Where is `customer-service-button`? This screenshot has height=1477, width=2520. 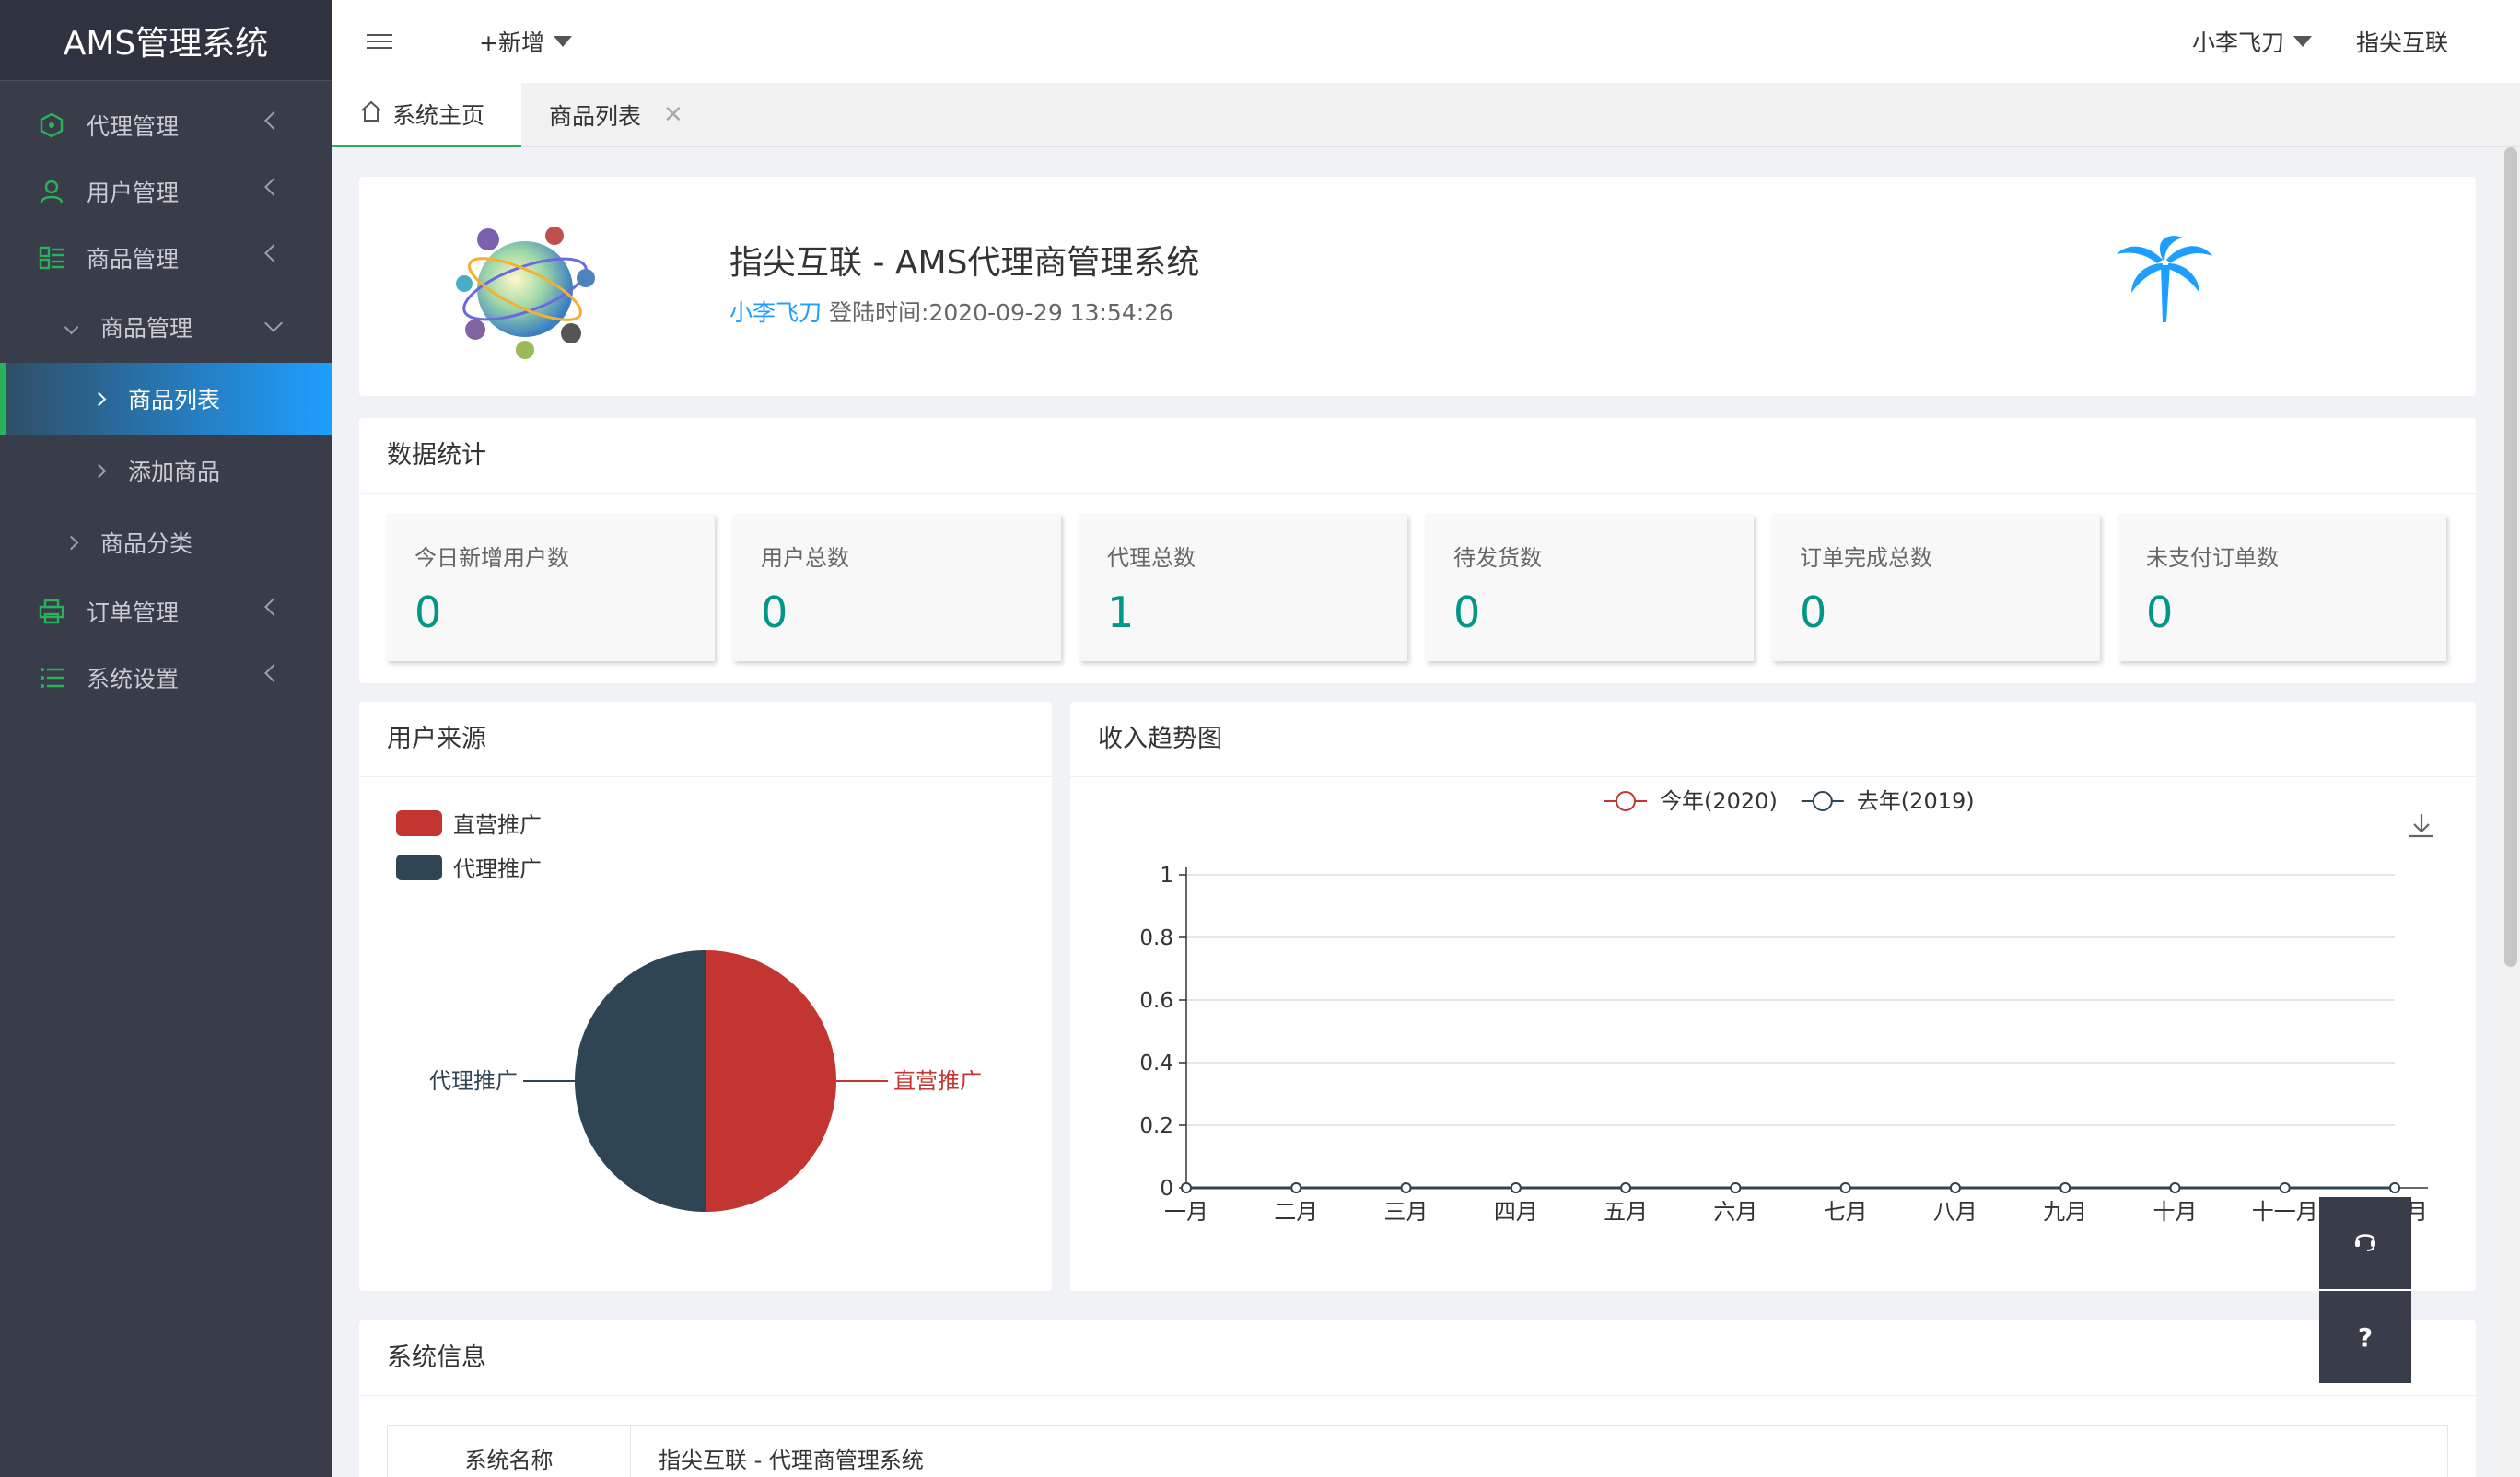 customer-service-button is located at coordinates (2365, 1243).